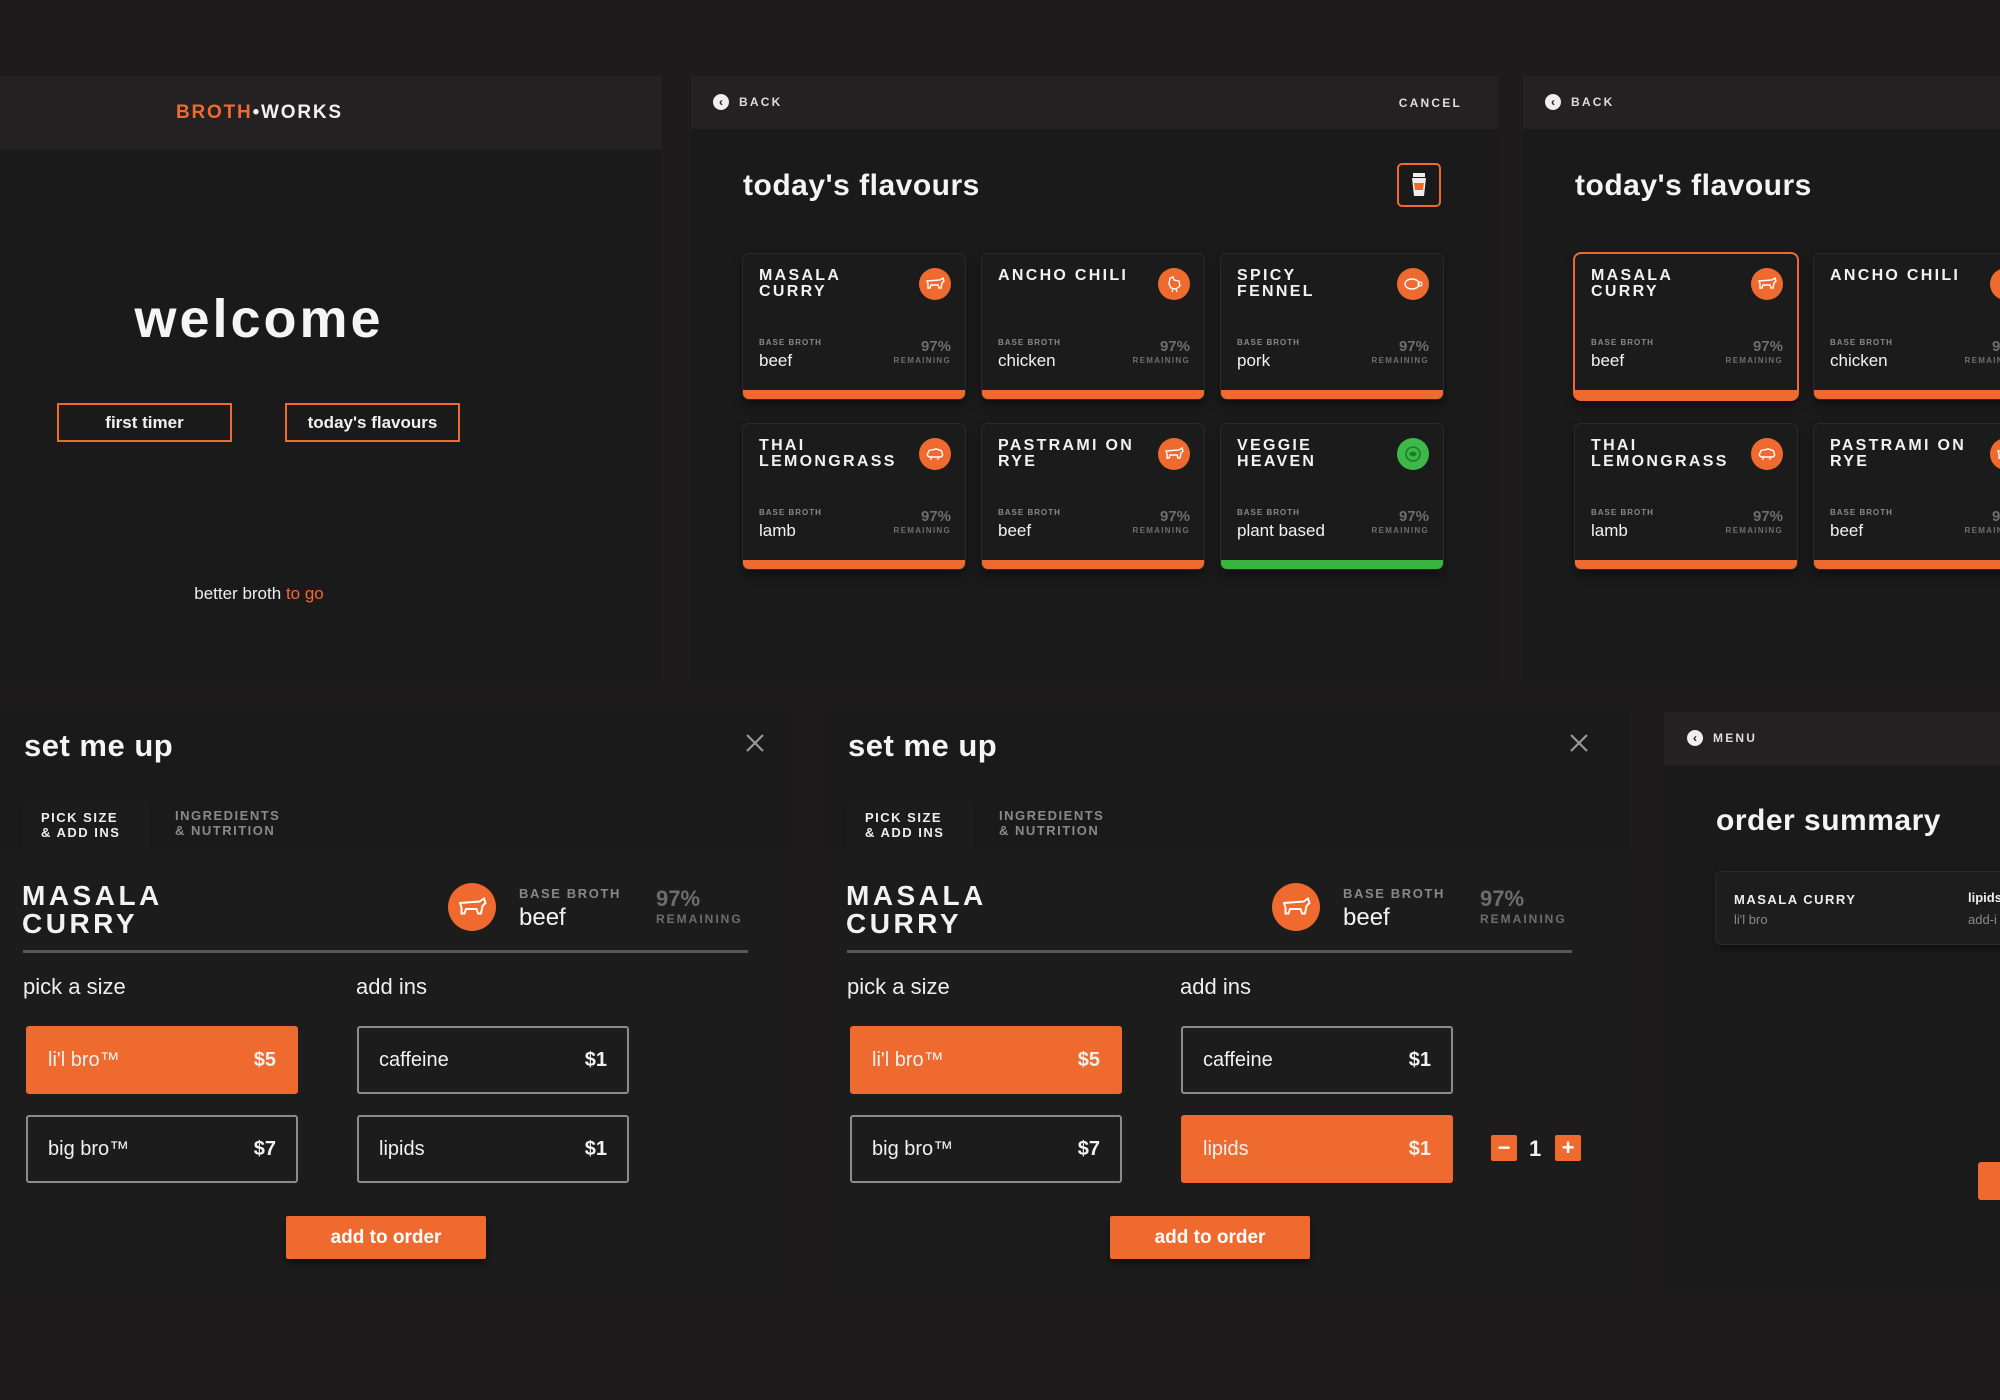 The image size is (2000, 1400). Describe the element at coordinates (1276, 283) in the screenshot. I see `flavour-name: SPICY FENNEL` at that location.